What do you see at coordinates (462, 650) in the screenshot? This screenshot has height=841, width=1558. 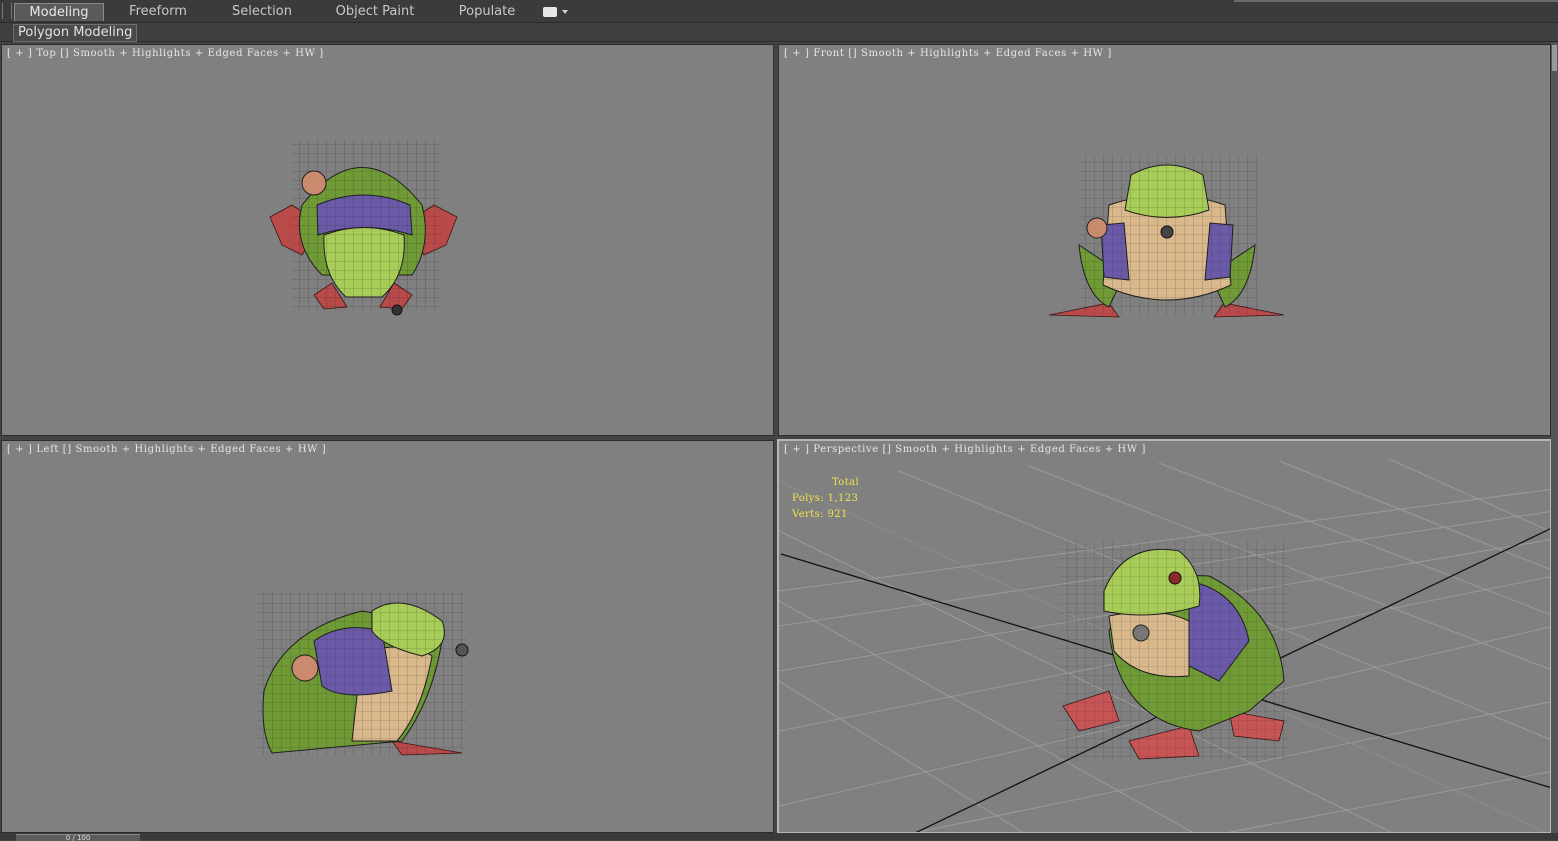 I see `frog-bell-left` at bounding box center [462, 650].